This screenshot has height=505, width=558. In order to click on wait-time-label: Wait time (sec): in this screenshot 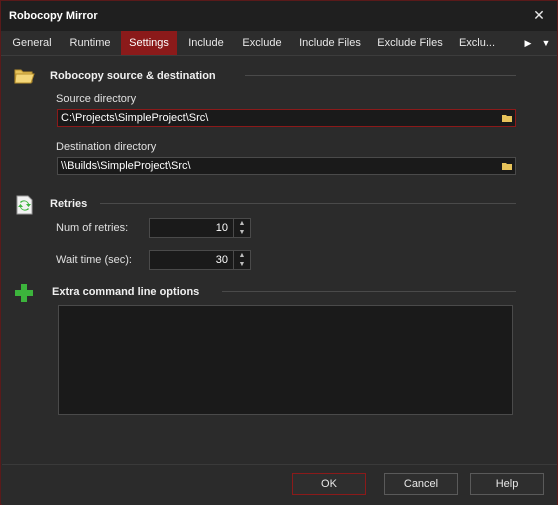, I will do `click(94, 260)`.